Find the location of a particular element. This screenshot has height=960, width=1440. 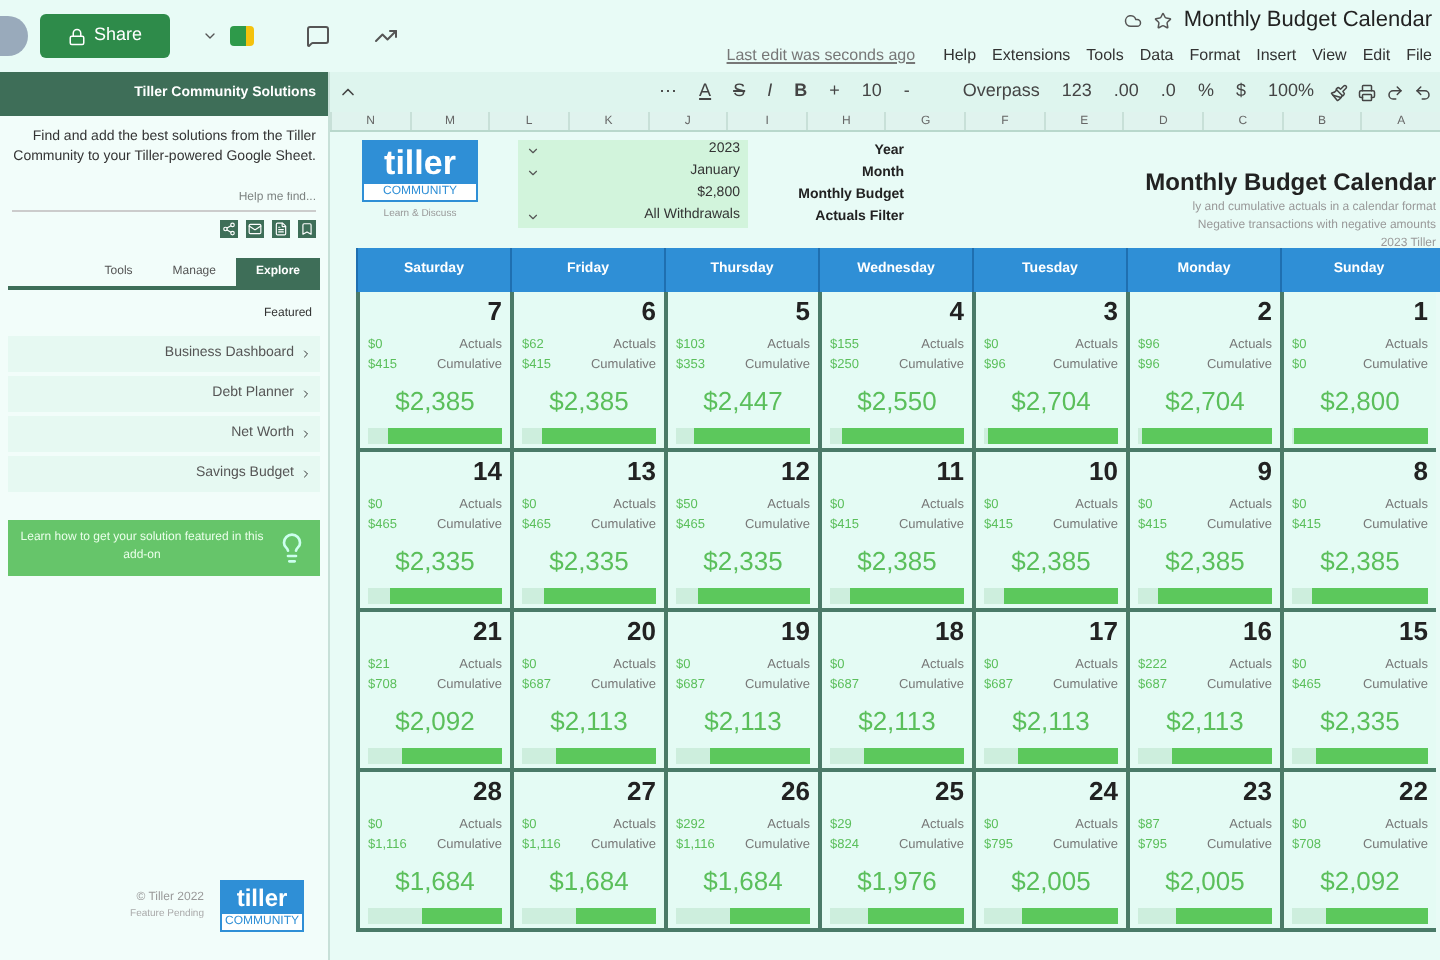

menu-item: Help is located at coordinates (960, 55).